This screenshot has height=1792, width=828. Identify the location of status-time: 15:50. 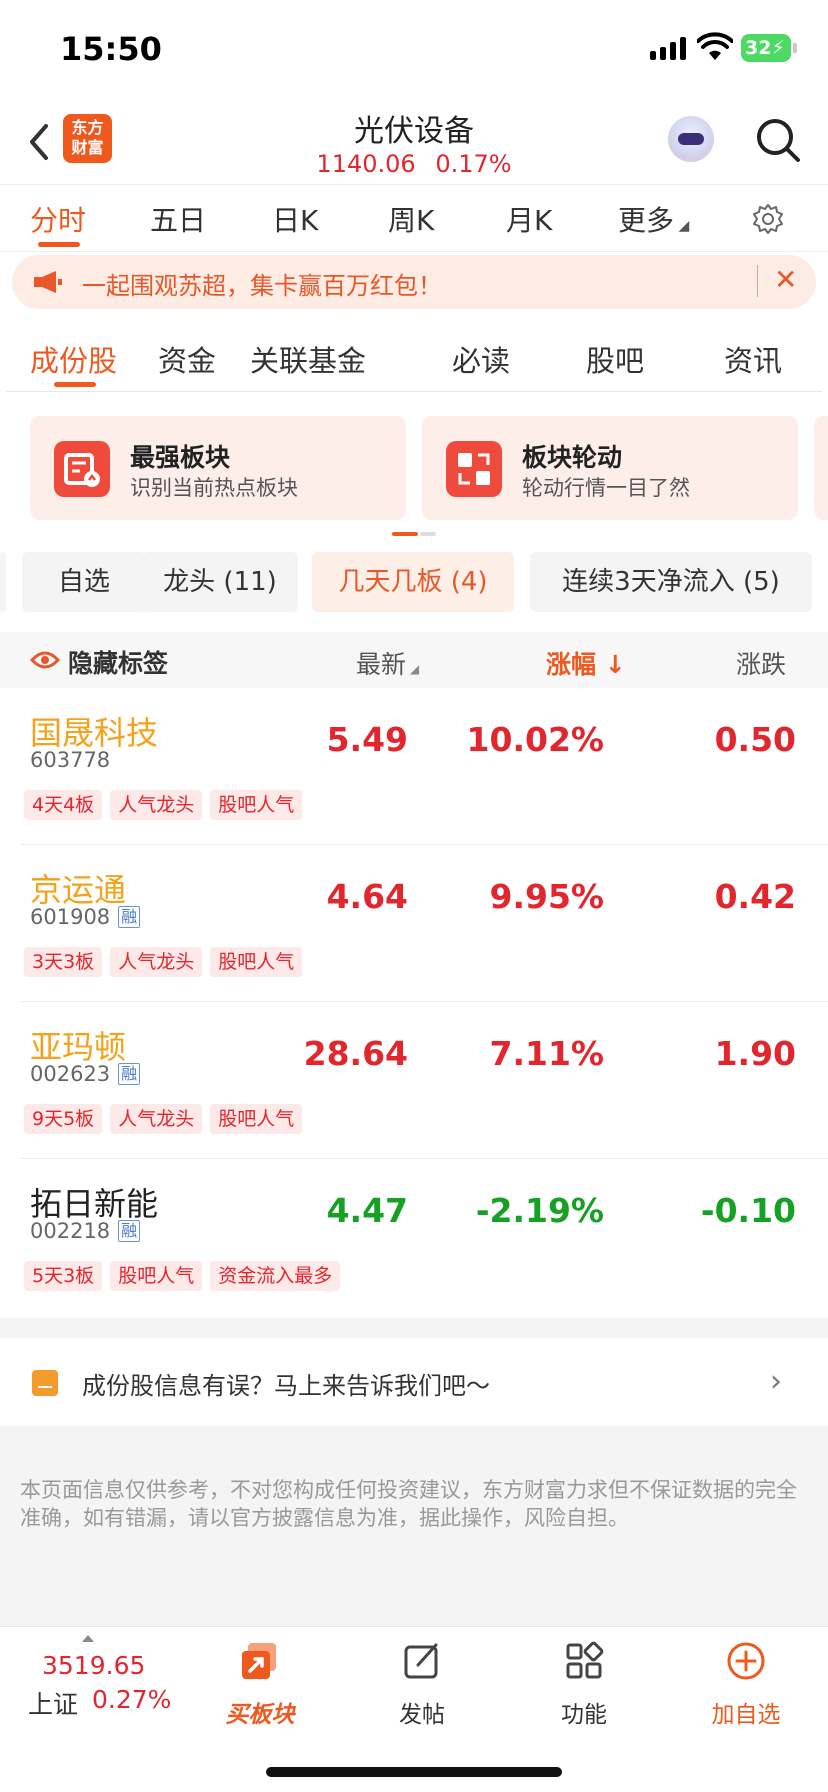
(111, 49).